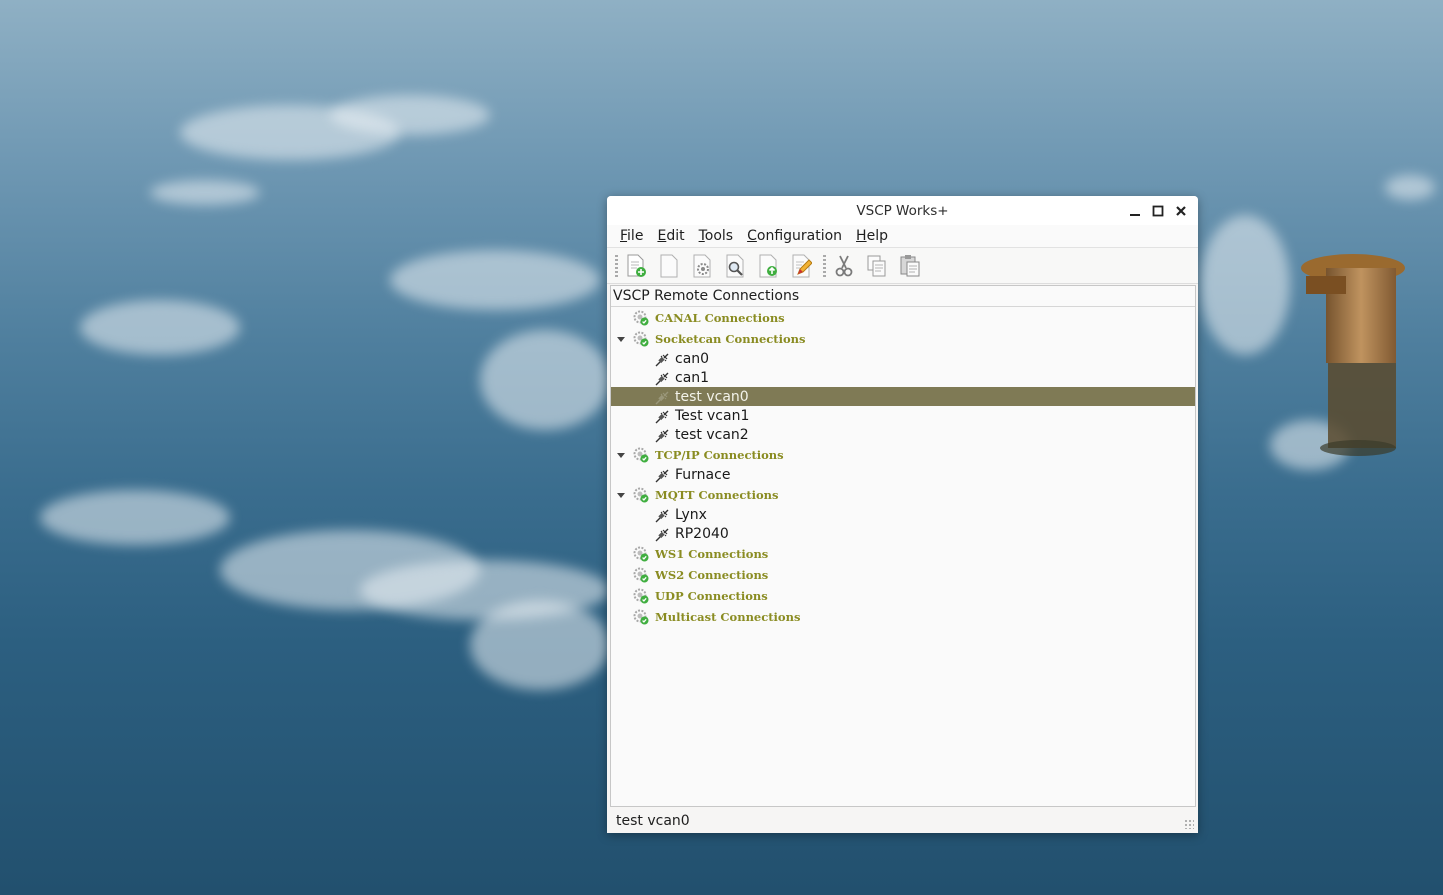 This screenshot has width=1443, height=895. What do you see at coordinates (712, 574) in the screenshot?
I see `category-label: WS2 Connections` at bounding box center [712, 574].